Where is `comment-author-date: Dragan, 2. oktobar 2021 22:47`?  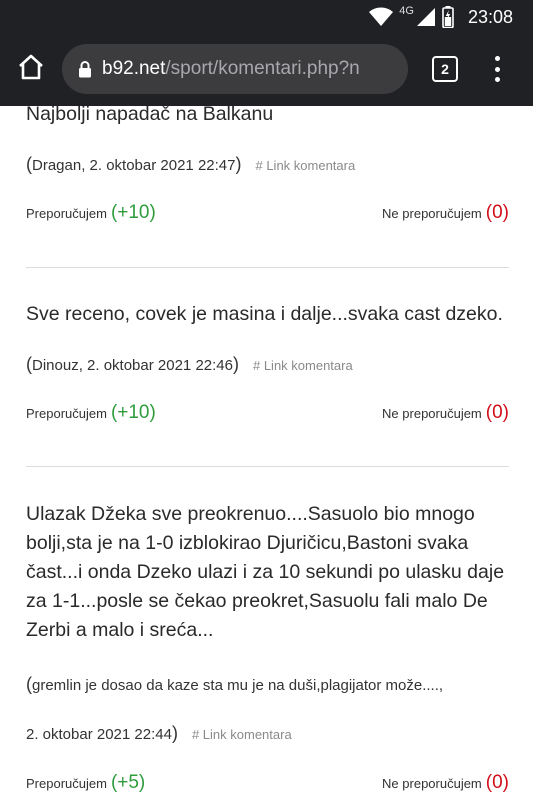
comment-author-date: Dragan, 2. oktobar 2021 22:47 is located at coordinates (134, 165).